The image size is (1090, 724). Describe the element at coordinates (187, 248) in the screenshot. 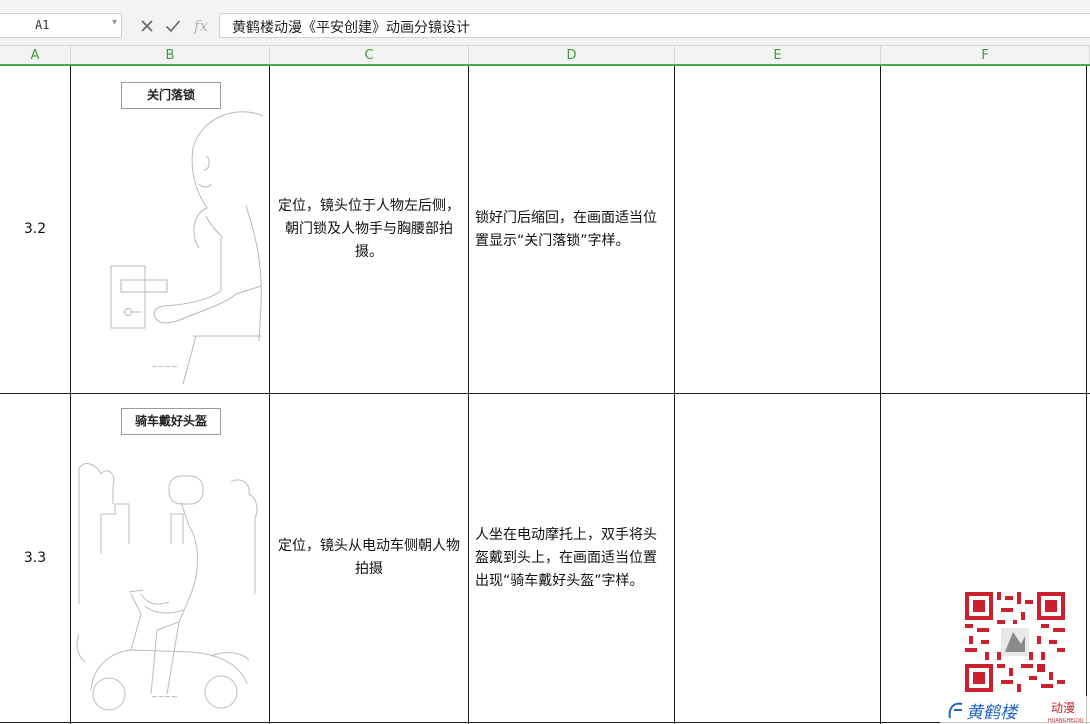

I see `door-lock-sketch` at that location.